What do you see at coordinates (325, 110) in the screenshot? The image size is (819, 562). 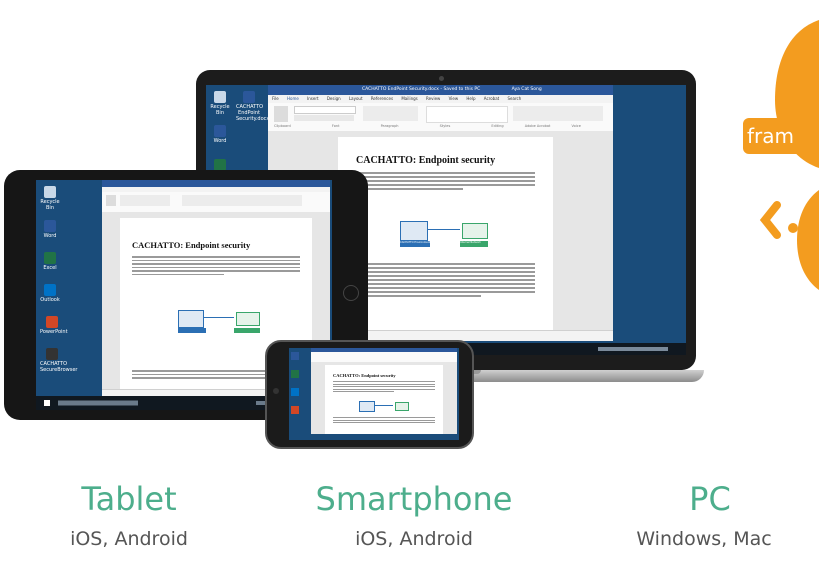 I see `font-select` at bounding box center [325, 110].